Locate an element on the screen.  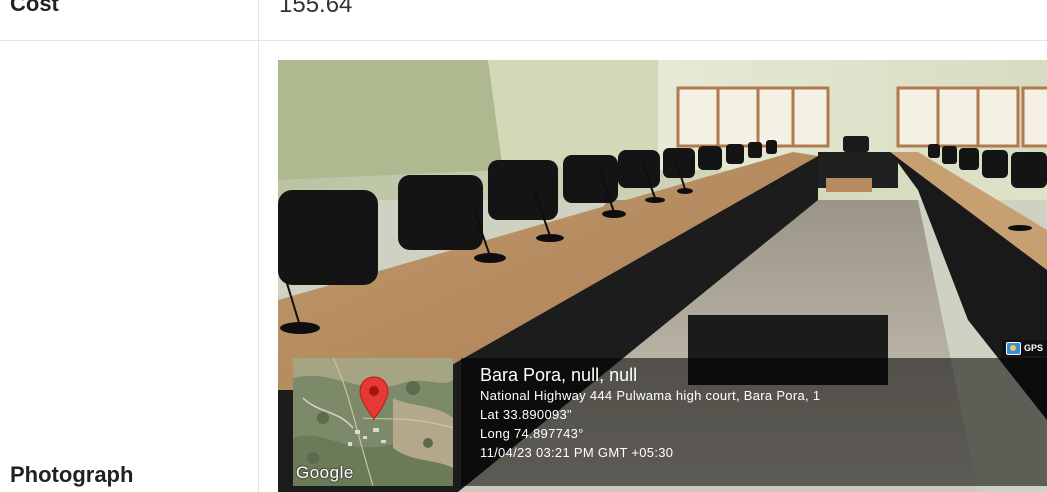
geotag-latitude: Lat 33.890093" is located at coordinates (526, 414).